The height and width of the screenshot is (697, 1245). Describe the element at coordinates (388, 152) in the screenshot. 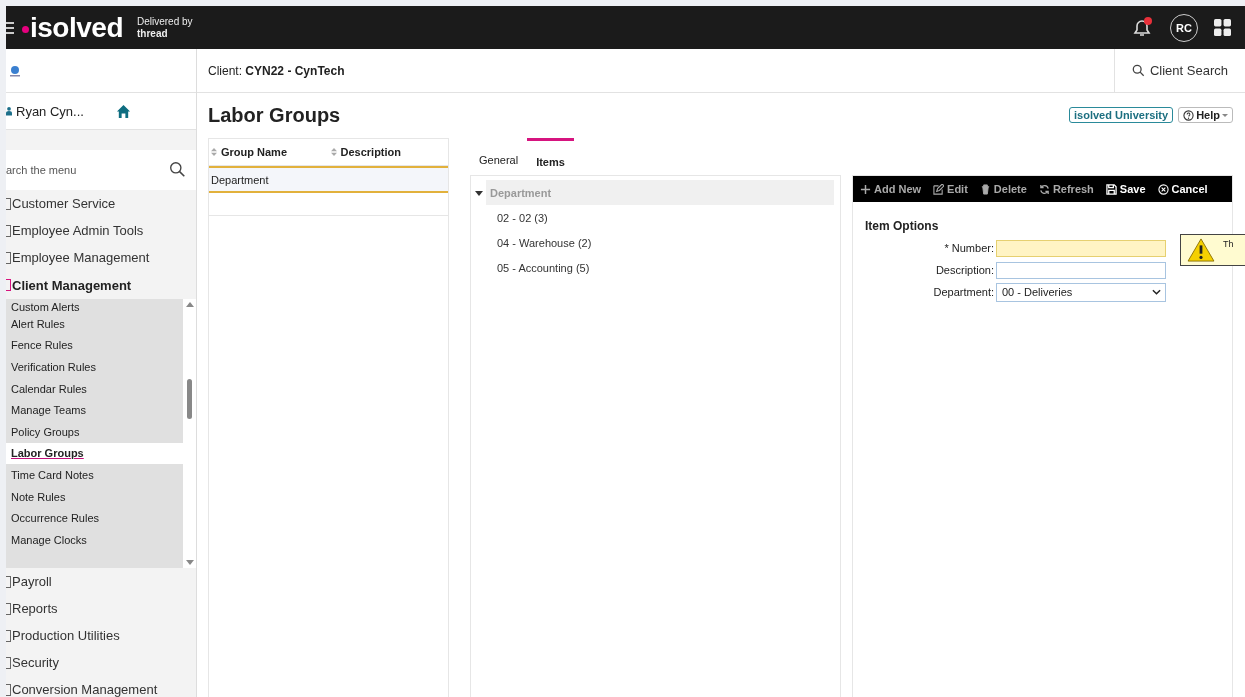

I see `column-header: Description` at that location.